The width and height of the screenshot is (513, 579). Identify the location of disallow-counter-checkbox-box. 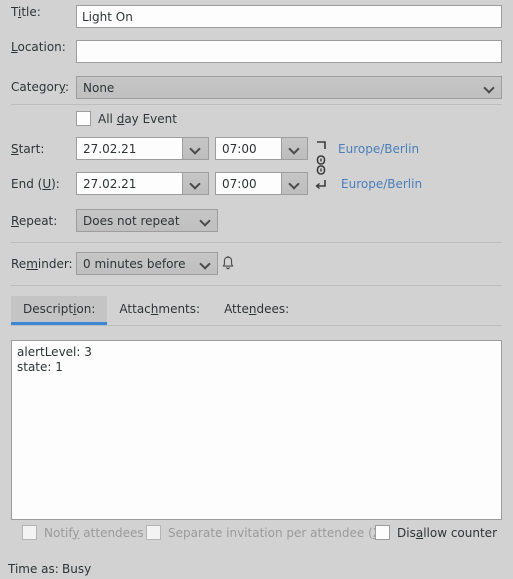
(382, 532).